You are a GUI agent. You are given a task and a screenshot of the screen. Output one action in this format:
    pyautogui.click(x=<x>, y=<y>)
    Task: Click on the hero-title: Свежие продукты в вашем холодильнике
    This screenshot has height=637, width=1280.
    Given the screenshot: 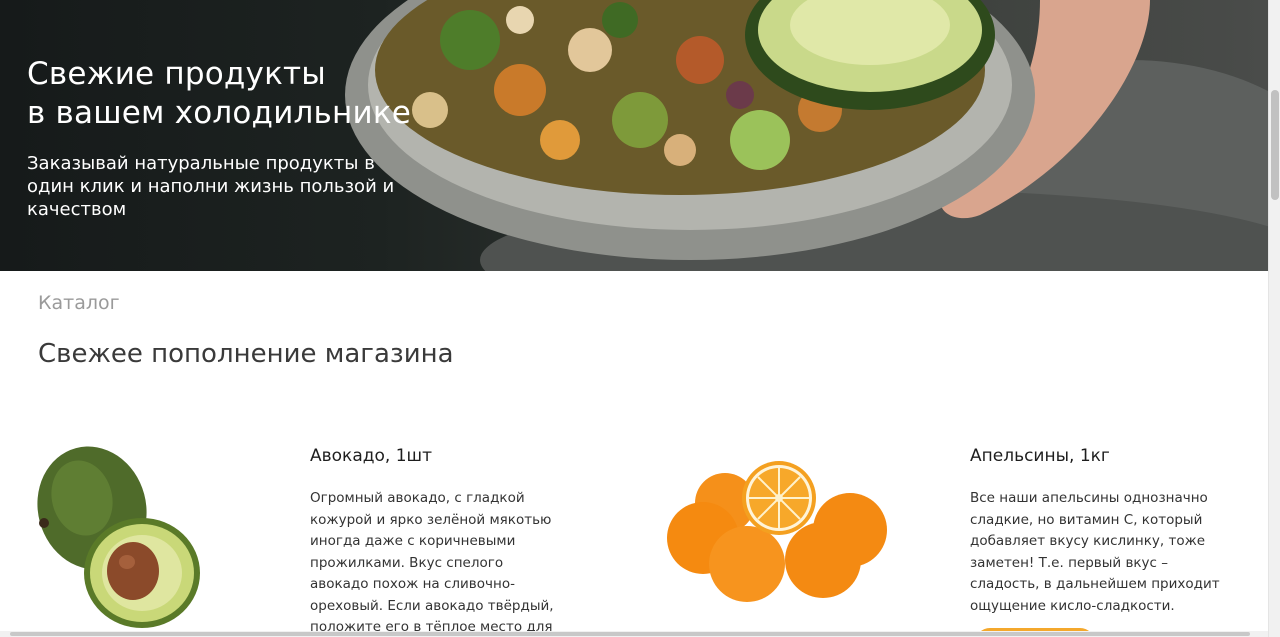 What is the action you would take?
    pyautogui.click(x=247, y=94)
    